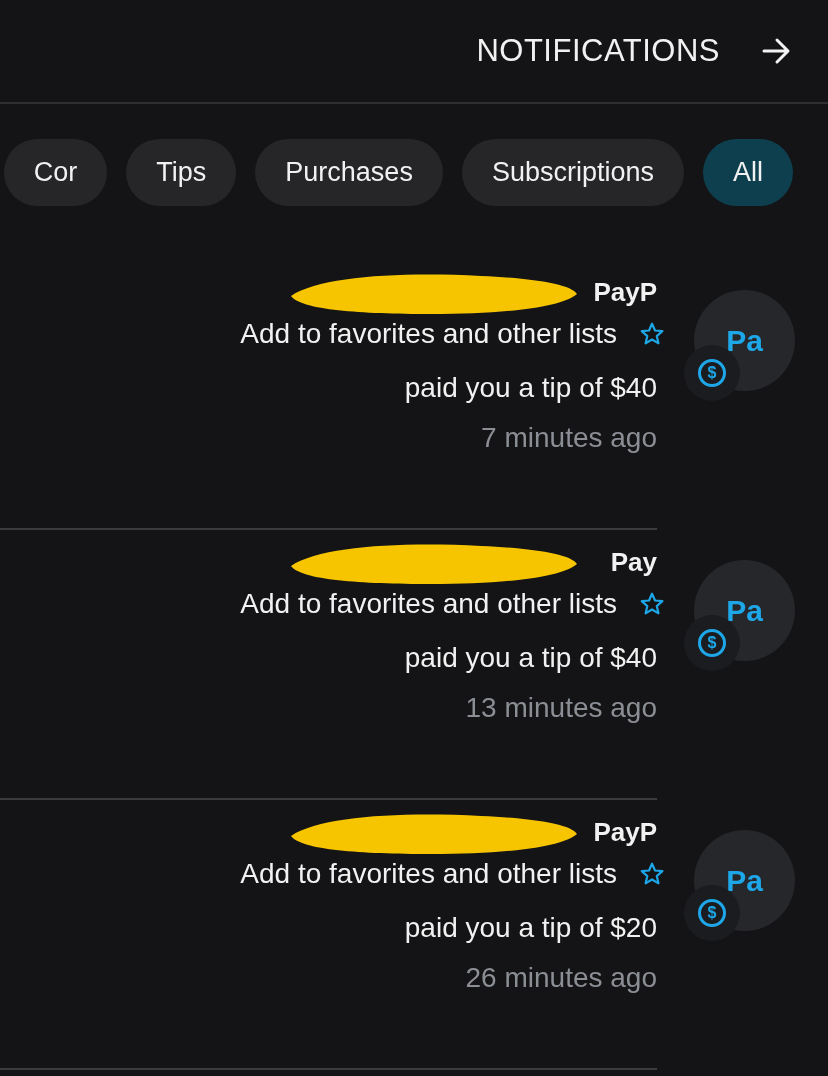 This screenshot has width=828, height=1076. What do you see at coordinates (349, 172) in the screenshot?
I see `filter-tab: Purchases` at bounding box center [349, 172].